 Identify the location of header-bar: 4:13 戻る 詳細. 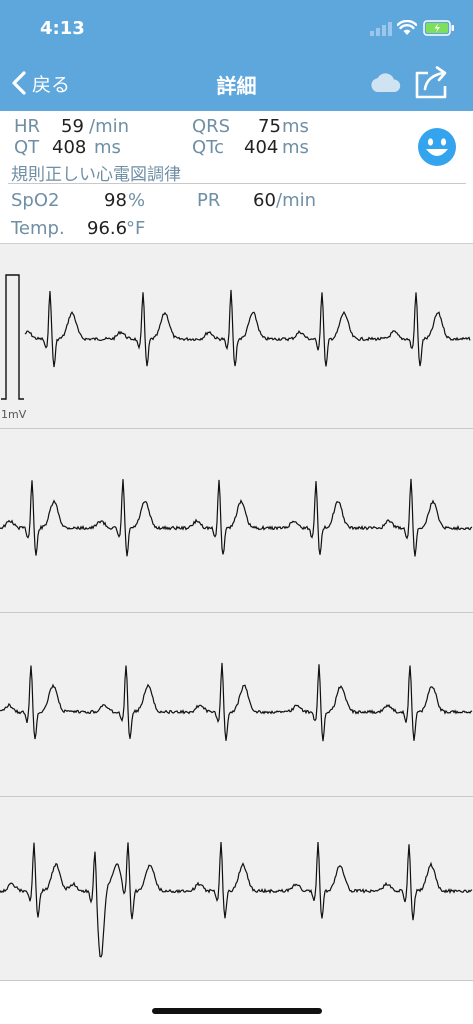
(236, 55).